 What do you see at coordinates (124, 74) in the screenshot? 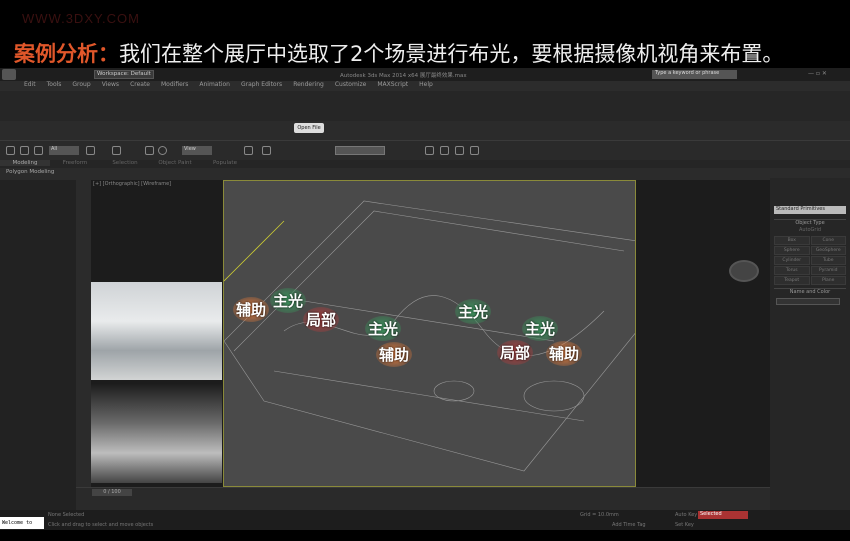
I see `workspace-dropdown: Workspace: Default` at bounding box center [124, 74].